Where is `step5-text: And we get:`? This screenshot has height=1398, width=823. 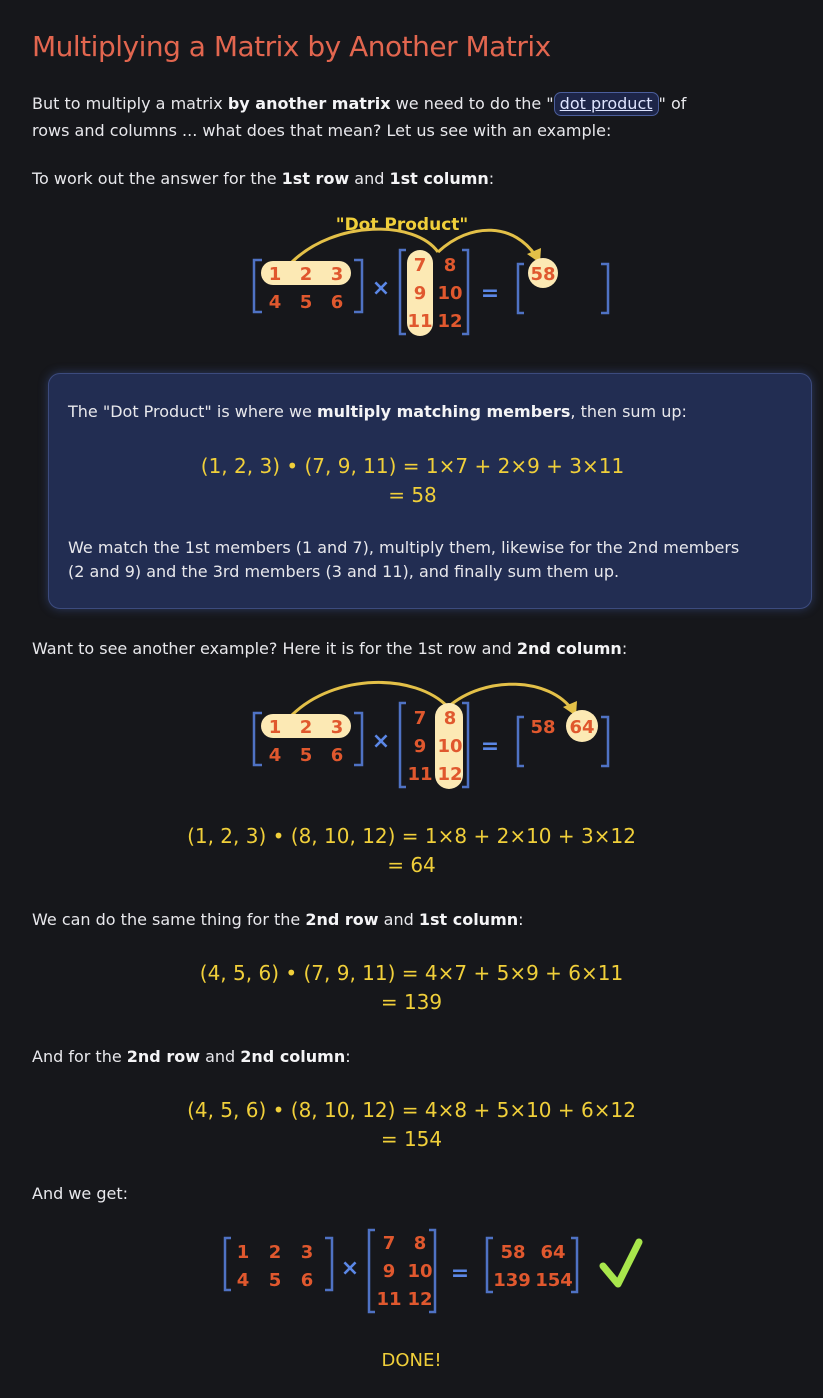 step5-text: And we get: is located at coordinates (80, 1193).